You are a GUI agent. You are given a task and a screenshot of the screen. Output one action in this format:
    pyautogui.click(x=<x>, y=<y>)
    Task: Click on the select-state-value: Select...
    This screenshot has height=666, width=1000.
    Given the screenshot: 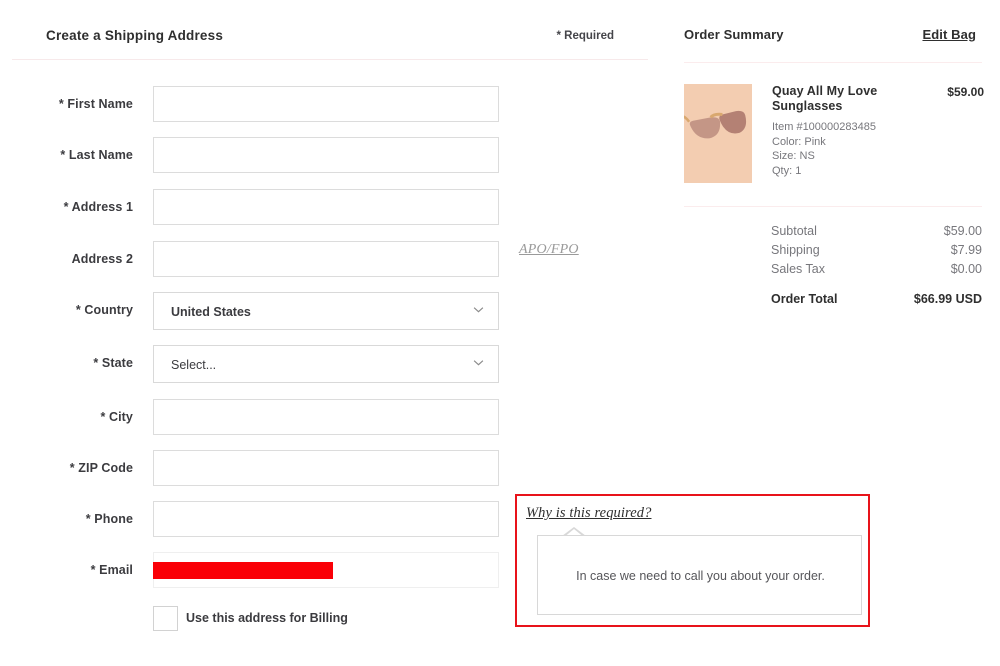 What is the action you would take?
    pyautogui.click(x=194, y=365)
    